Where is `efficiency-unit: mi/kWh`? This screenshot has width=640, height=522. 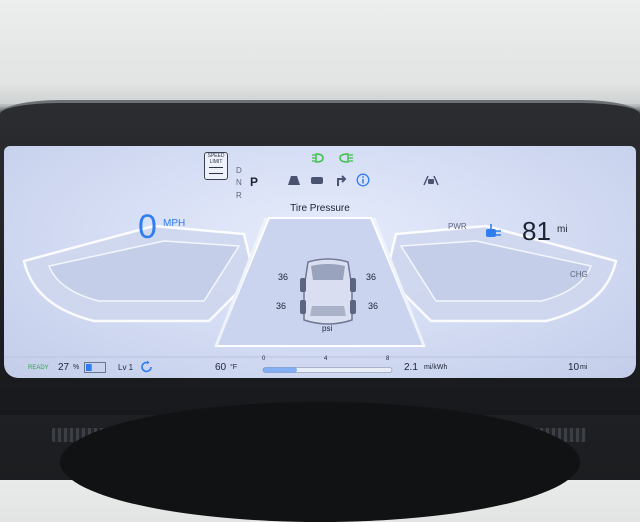 efficiency-unit: mi/kWh is located at coordinates (436, 367).